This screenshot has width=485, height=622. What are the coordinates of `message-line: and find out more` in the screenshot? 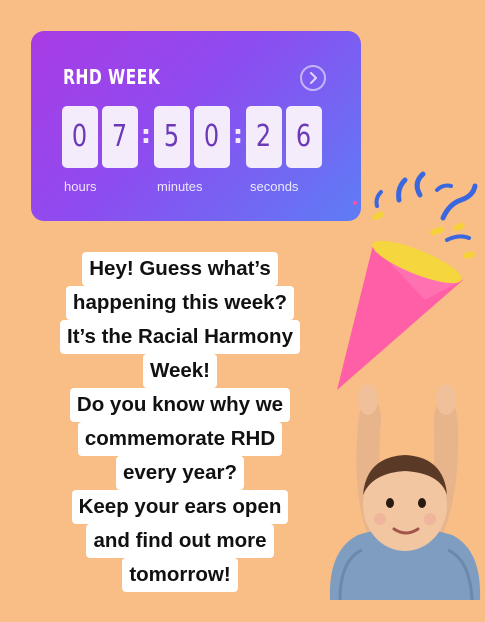 It's located at (180, 541).